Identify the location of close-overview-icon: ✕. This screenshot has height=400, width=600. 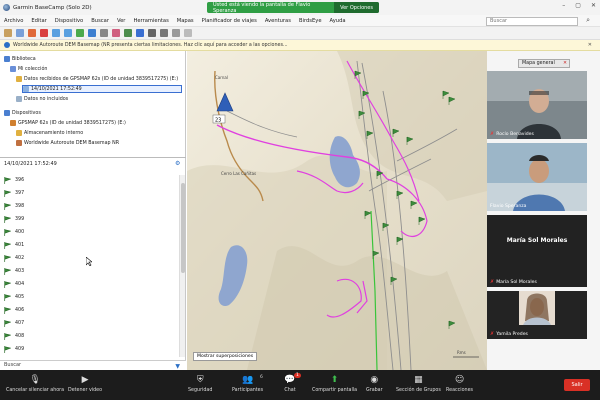
(565, 63).